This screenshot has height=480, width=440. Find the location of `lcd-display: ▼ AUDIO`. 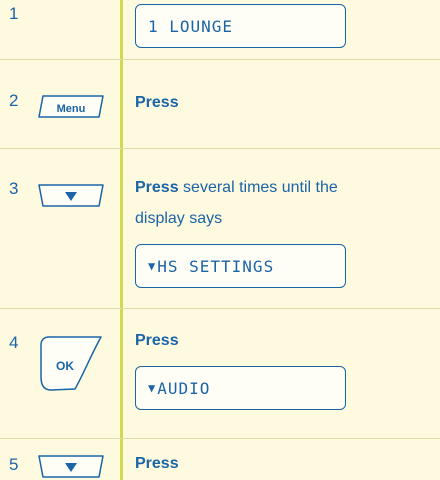

lcd-display: ▼ AUDIO is located at coordinates (240, 388).